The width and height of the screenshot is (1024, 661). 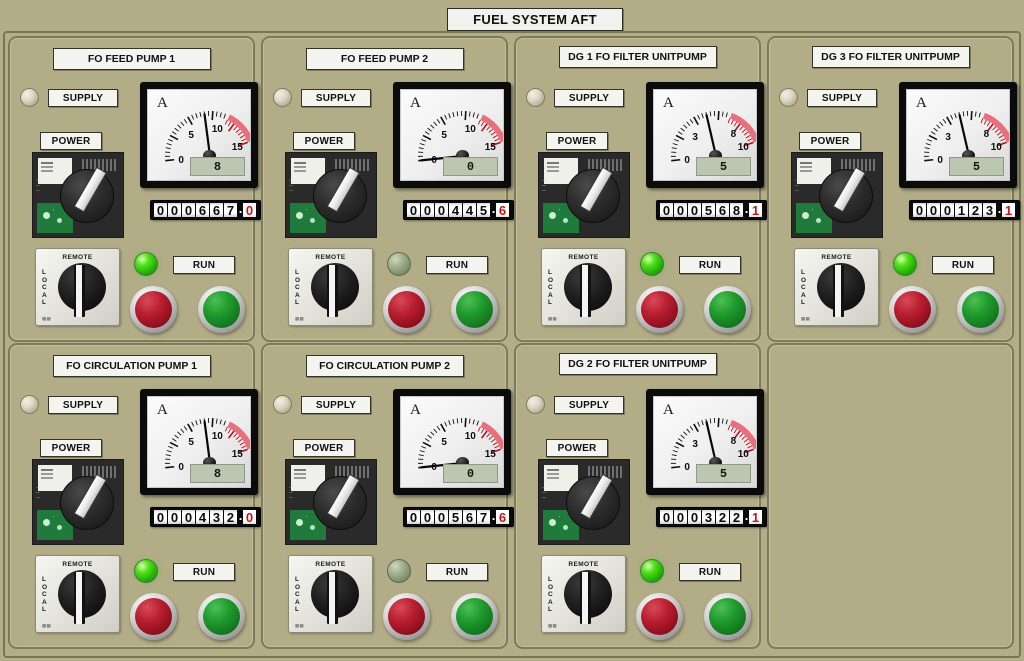 What do you see at coordinates (218, 436) in the screenshot?
I see `meter-tick-label: 10` at bounding box center [218, 436].